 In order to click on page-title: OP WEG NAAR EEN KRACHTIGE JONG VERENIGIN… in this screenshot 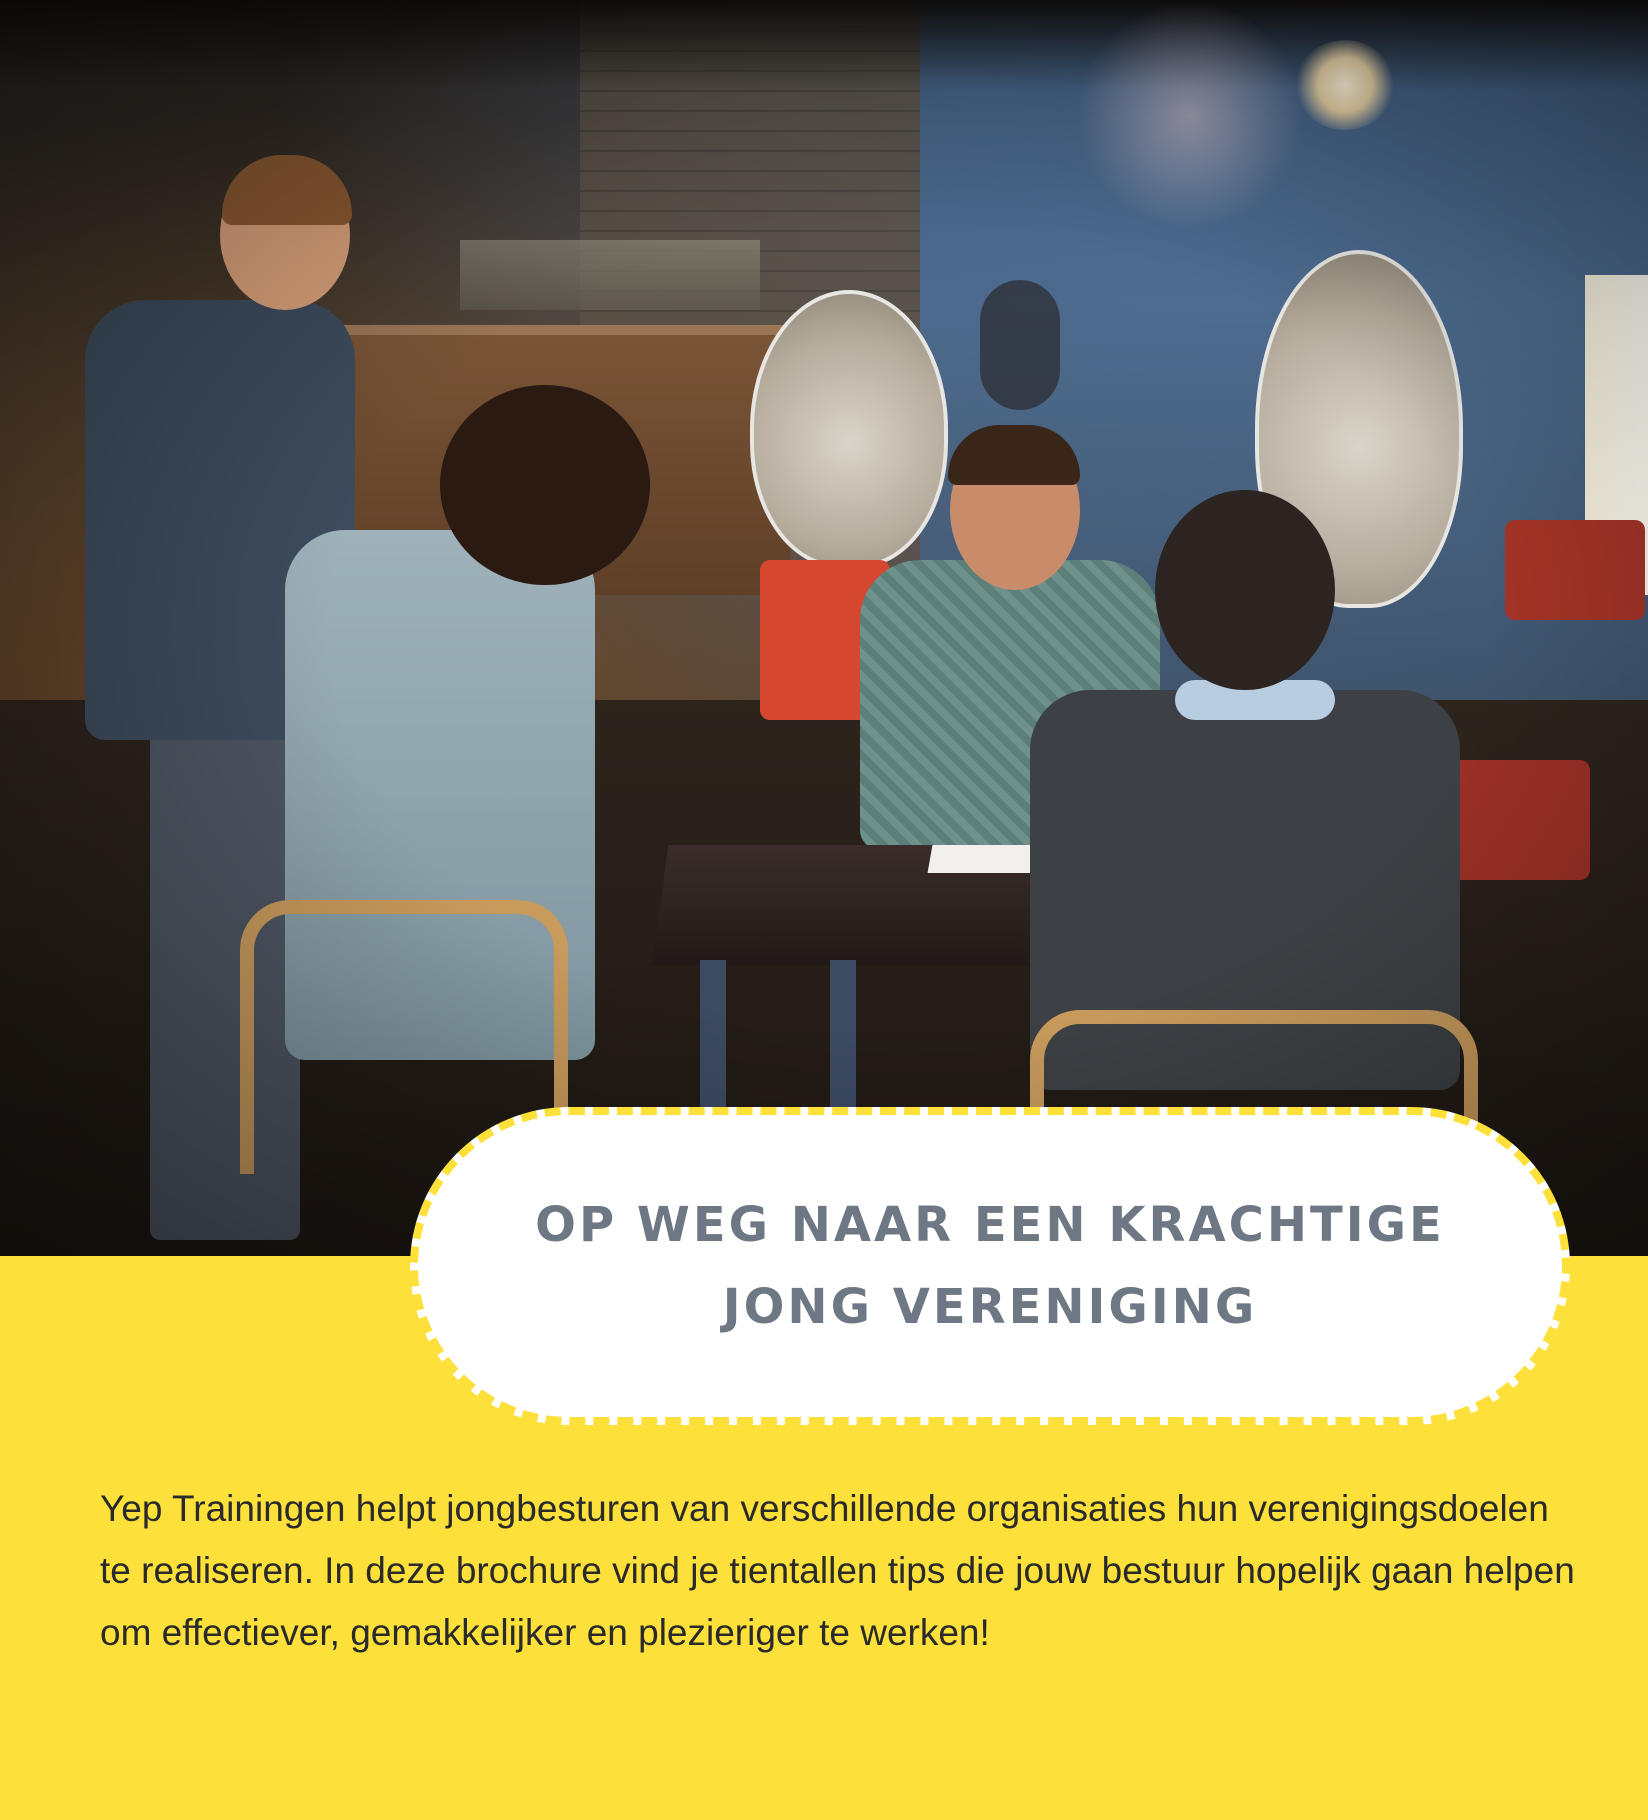, I will do `click(990, 1266)`.